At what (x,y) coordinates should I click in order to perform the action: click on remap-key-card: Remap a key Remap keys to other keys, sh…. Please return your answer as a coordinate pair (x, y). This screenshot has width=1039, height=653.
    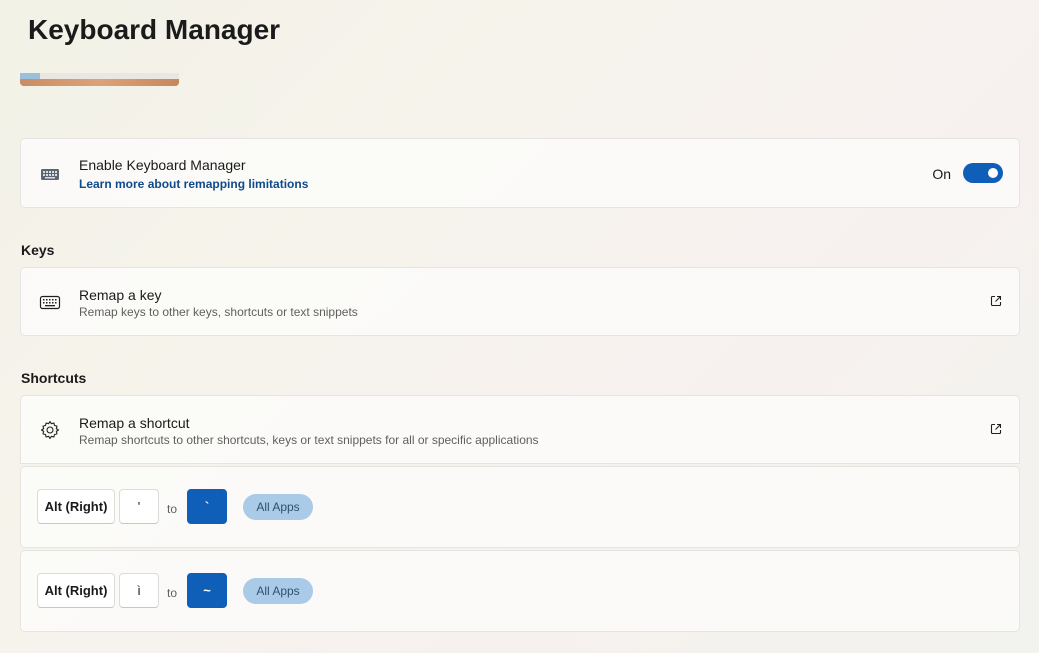
    Looking at the image, I should click on (520, 301).